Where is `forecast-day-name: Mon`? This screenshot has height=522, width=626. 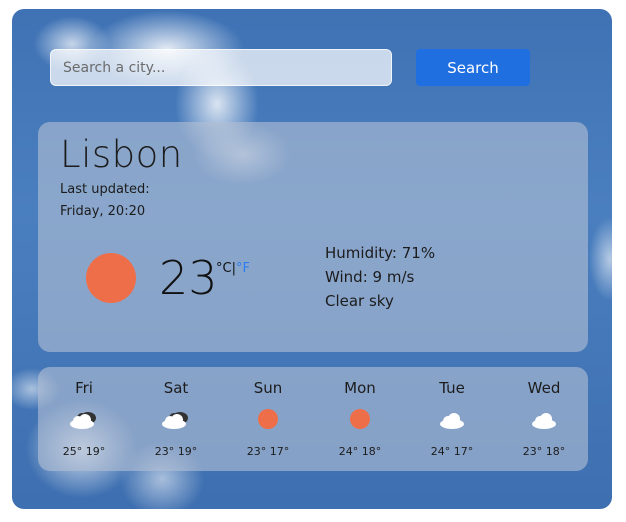 forecast-day-name: Mon is located at coordinates (360, 388).